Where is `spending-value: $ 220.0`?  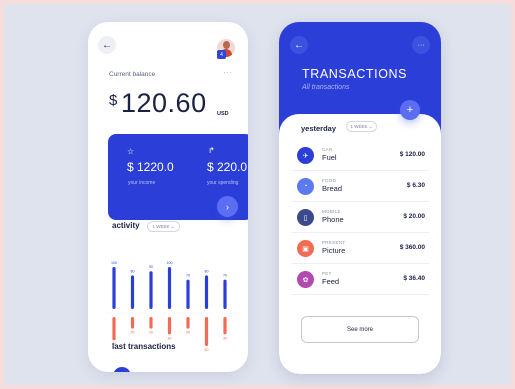 spending-value: $ 220.0 is located at coordinates (227, 167).